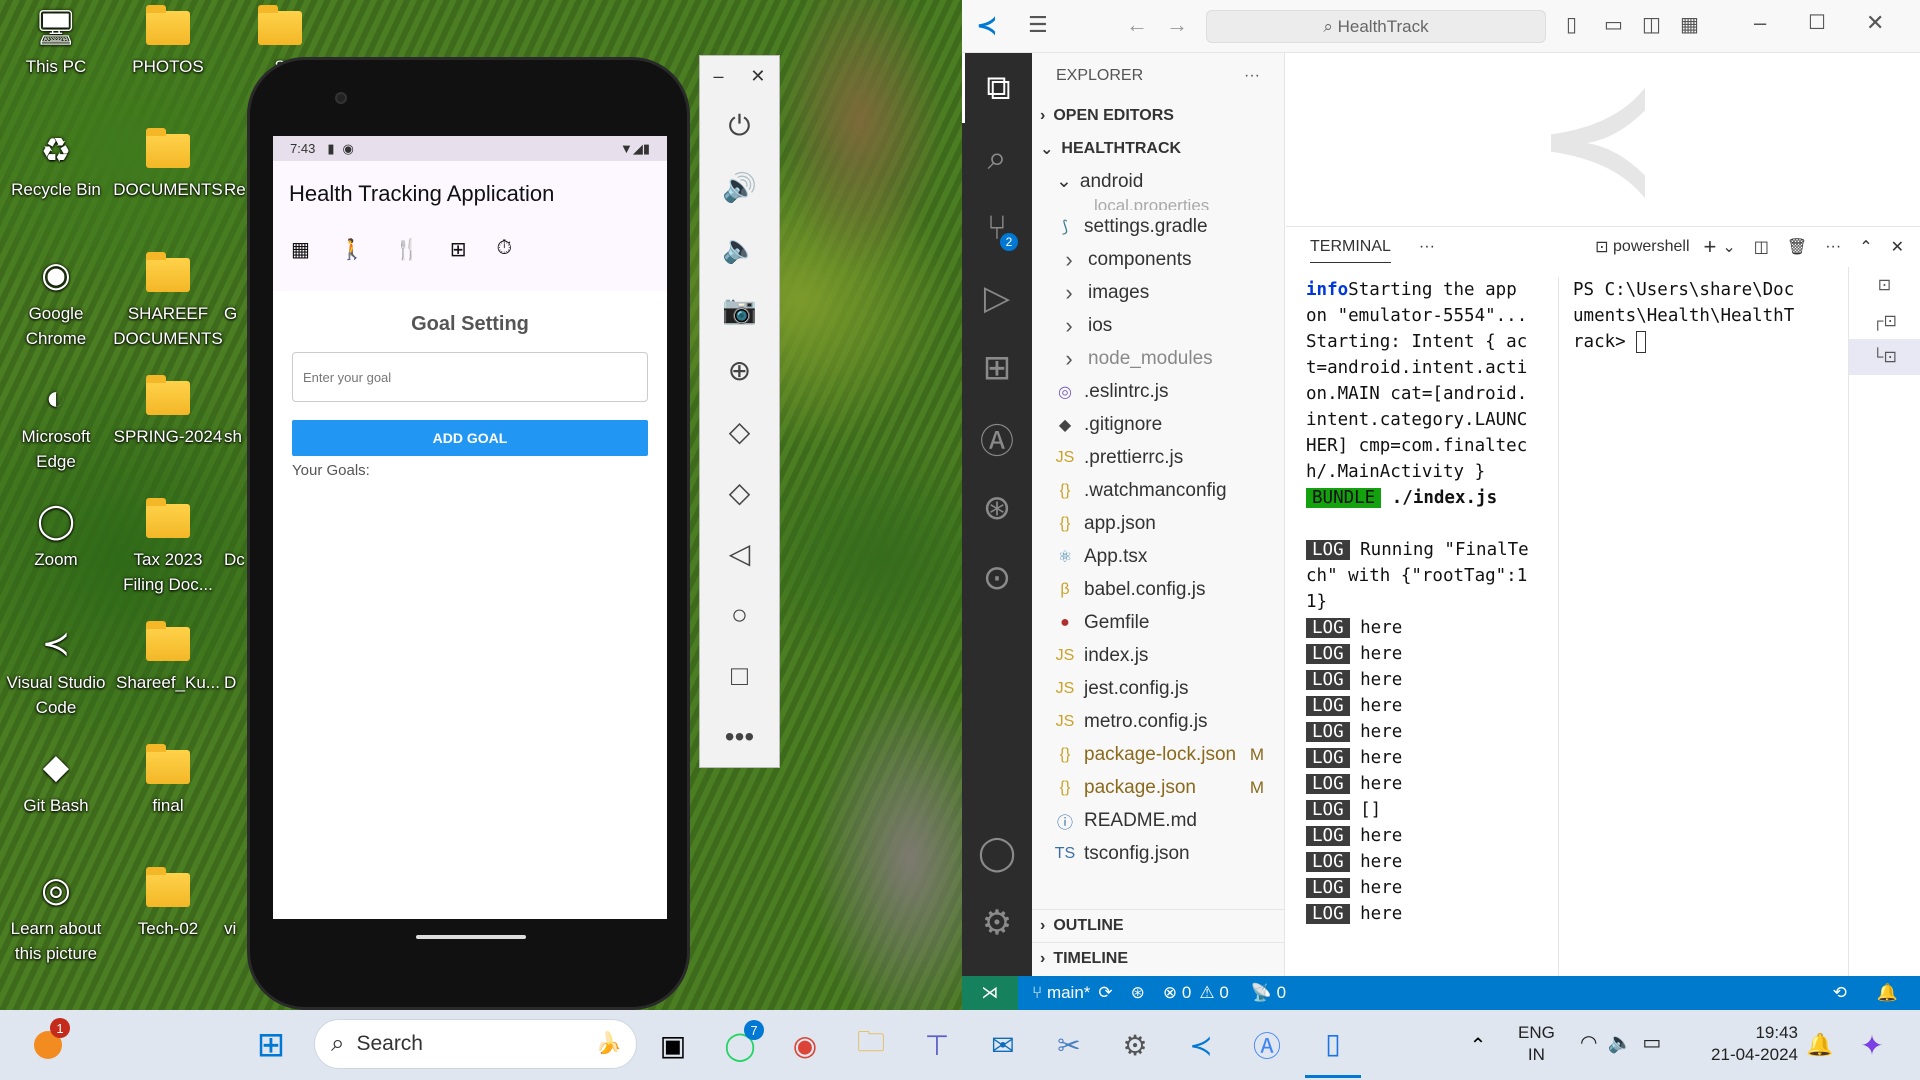 The height and width of the screenshot is (1080, 1920). I want to click on file-tree-item: ◆ .gitignore, so click(1158, 424).